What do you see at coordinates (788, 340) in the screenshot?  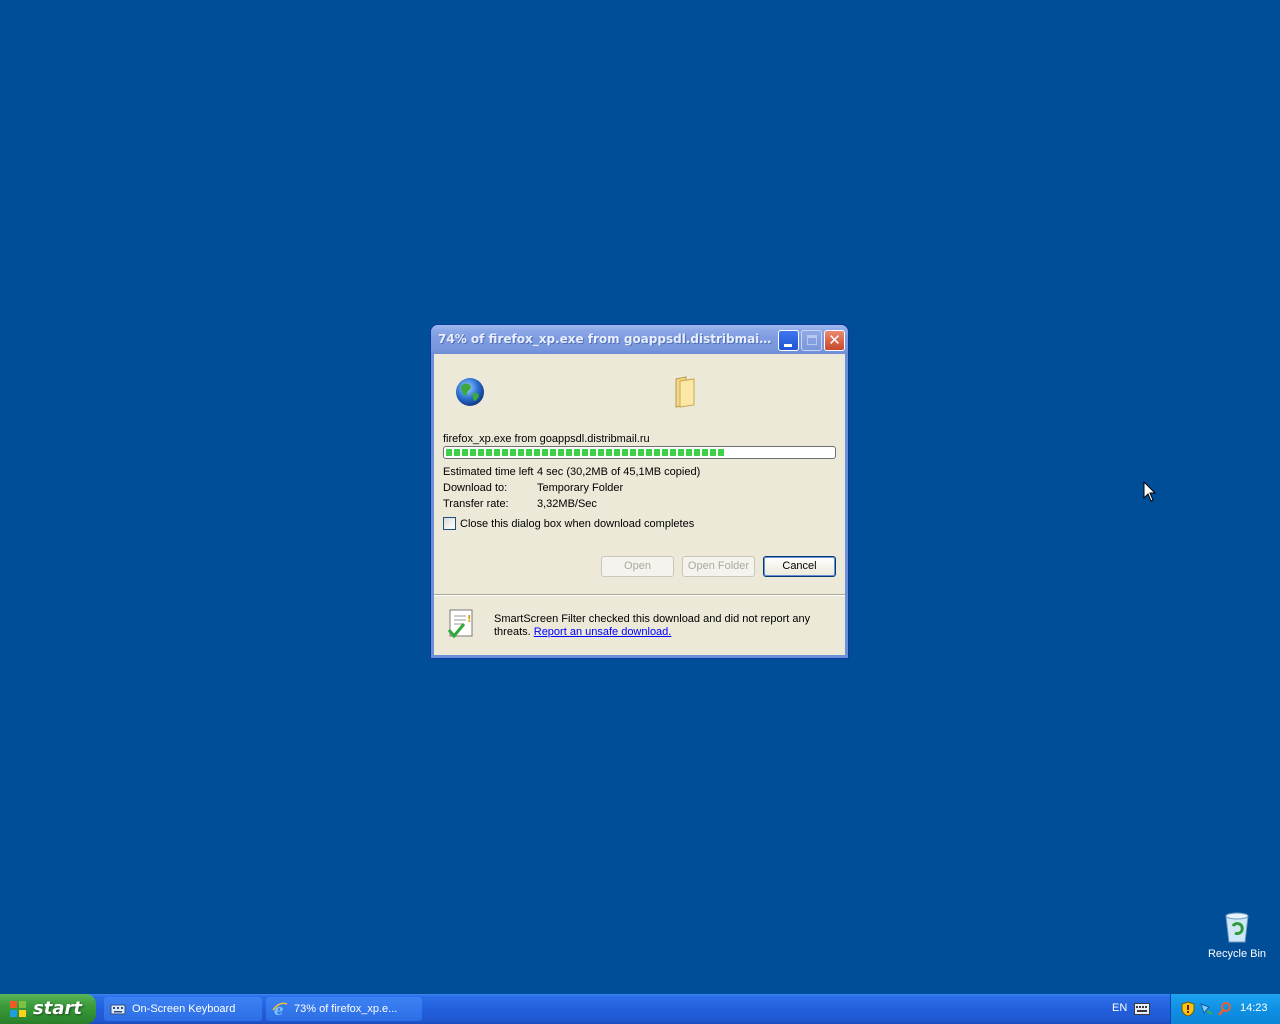 I see `minimize-button` at bounding box center [788, 340].